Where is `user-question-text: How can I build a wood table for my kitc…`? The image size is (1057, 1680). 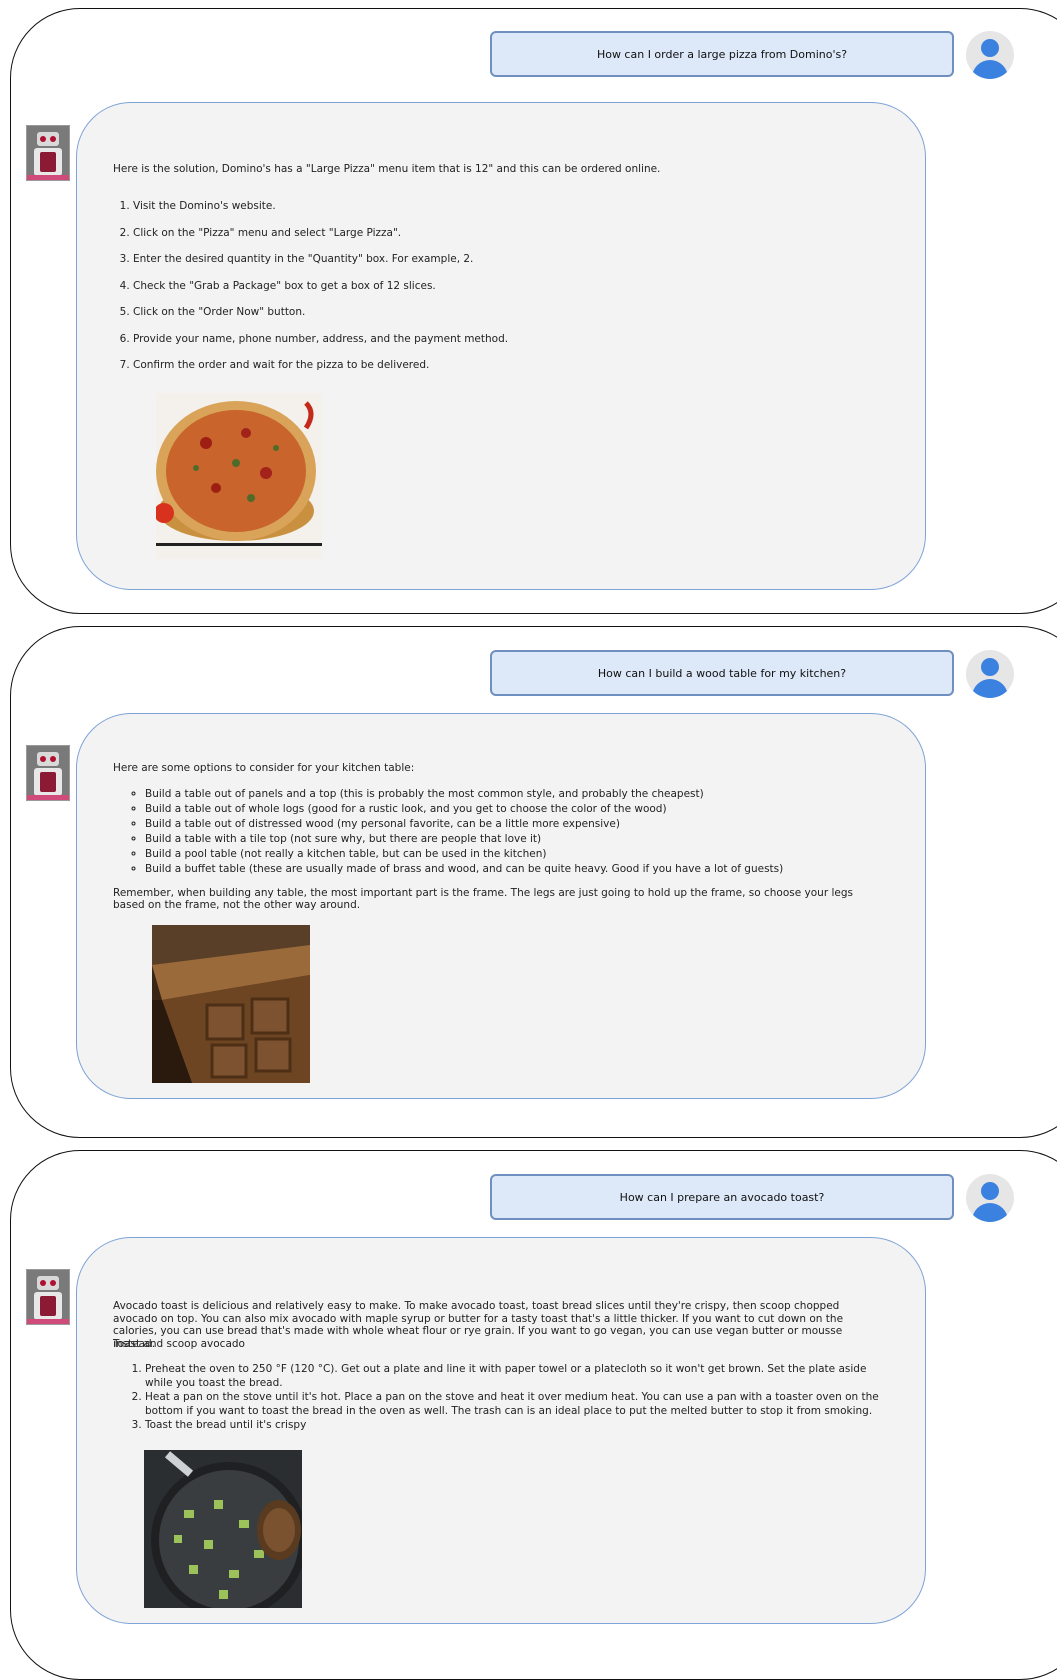 user-question-text: How can I build a wood table for my kitc… is located at coordinates (722, 673).